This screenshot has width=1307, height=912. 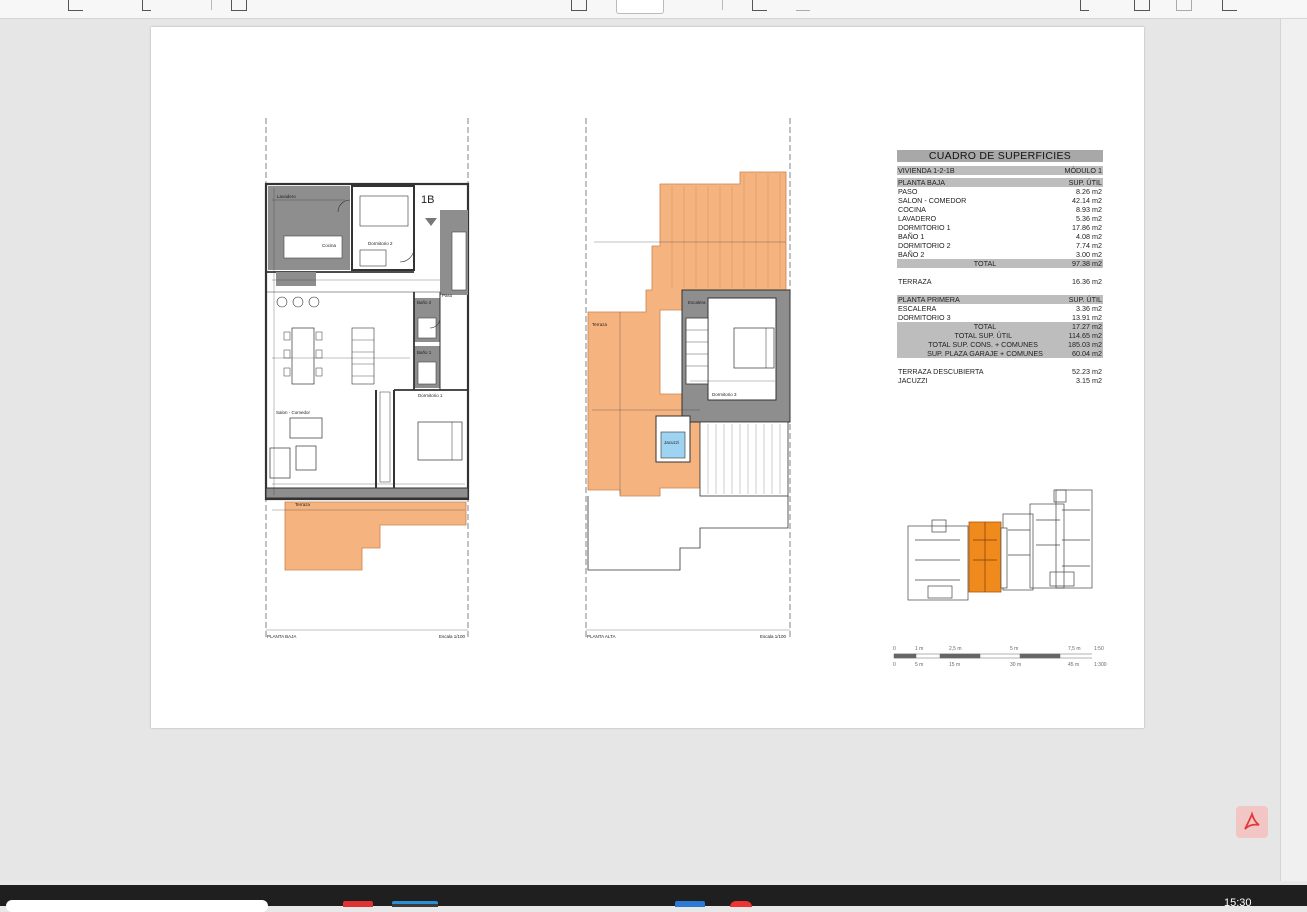 I want to click on upper-floor-plan, so click(x=688, y=379).